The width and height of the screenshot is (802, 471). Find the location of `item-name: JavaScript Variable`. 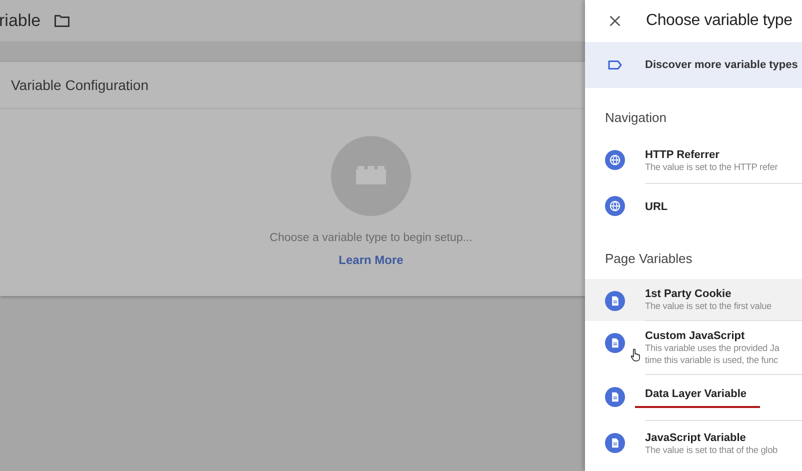

item-name: JavaScript Variable is located at coordinates (696, 438).